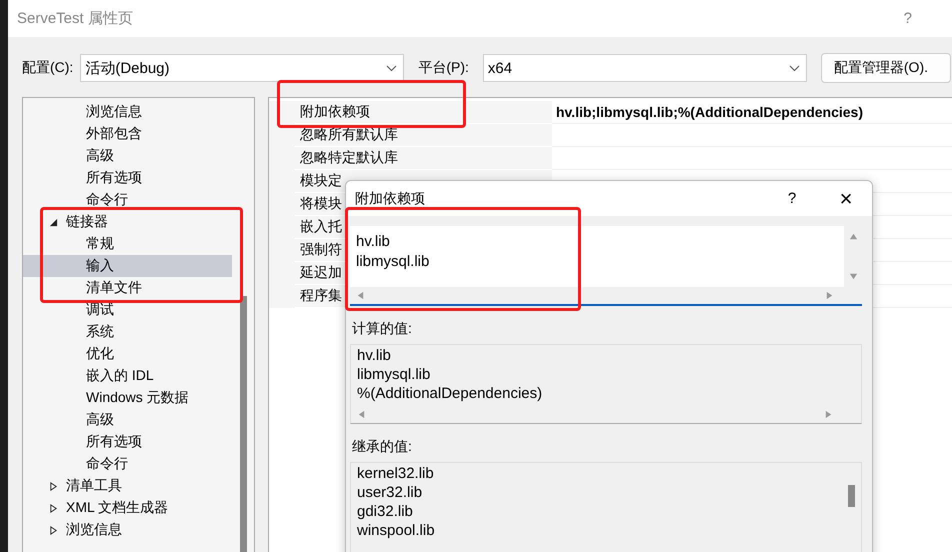  I want to click on inherited-values-label: 继承的值:, so click(382, 447).